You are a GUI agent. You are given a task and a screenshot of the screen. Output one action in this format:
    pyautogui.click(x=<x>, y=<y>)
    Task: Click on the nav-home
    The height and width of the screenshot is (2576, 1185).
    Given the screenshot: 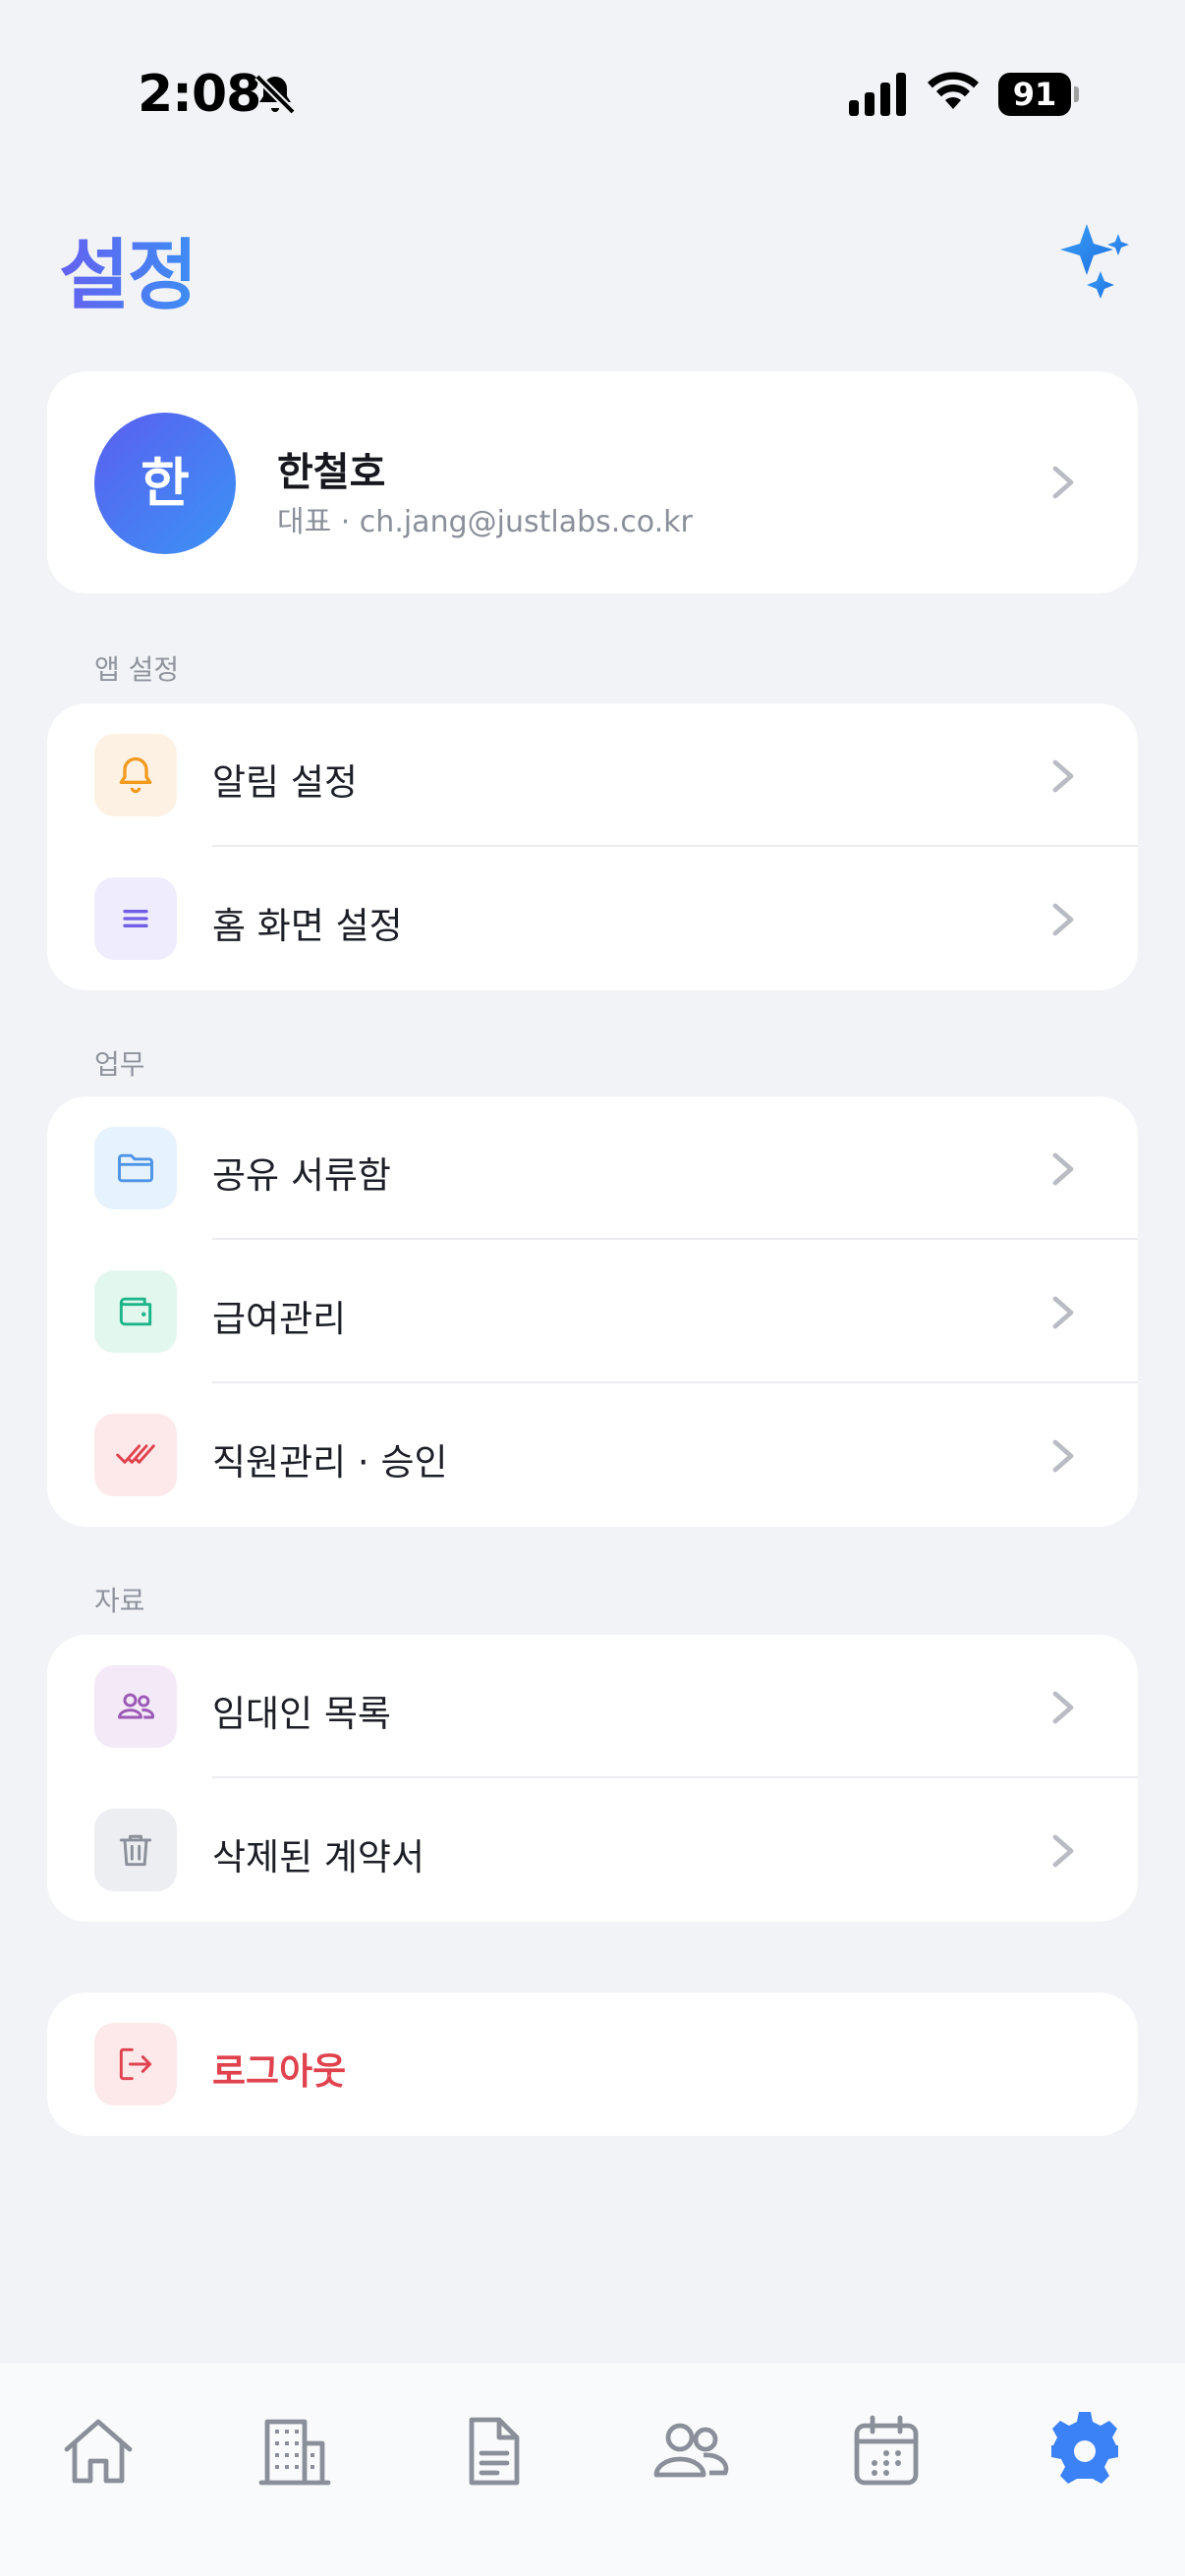 What is the action you would take?
    pyautogui.click(x=99, y=2451)
    